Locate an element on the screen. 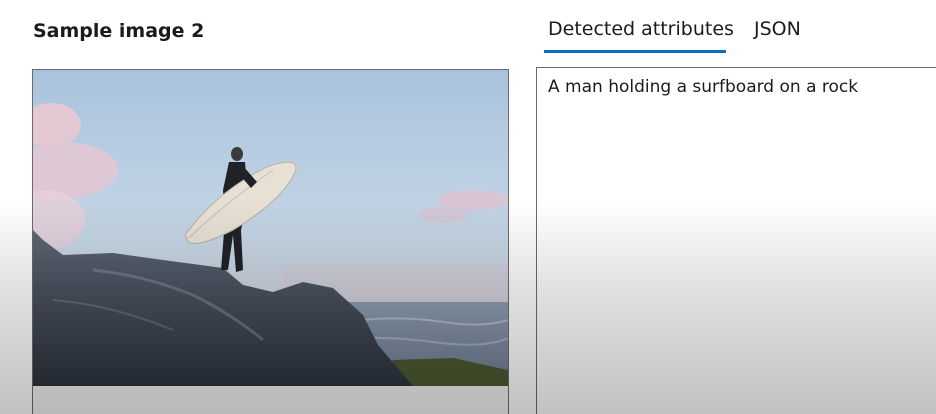 The image size is (936, 414). tab-json: JSON is located at coordinates (777, 29).